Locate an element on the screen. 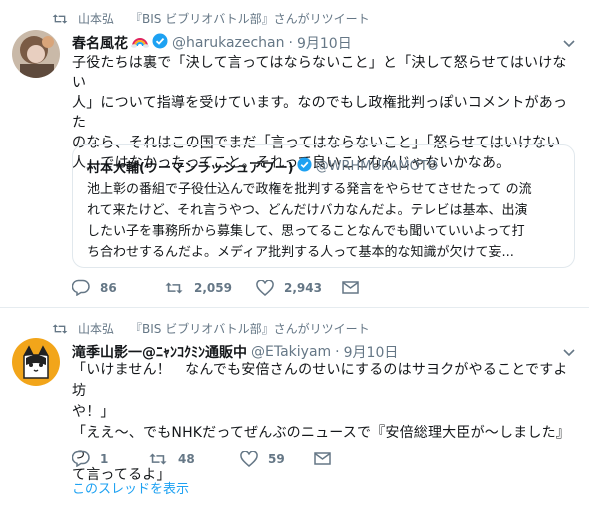 This screenshot has height=508, width=589. reply-button: 1 is located at coordinates (110, 458).